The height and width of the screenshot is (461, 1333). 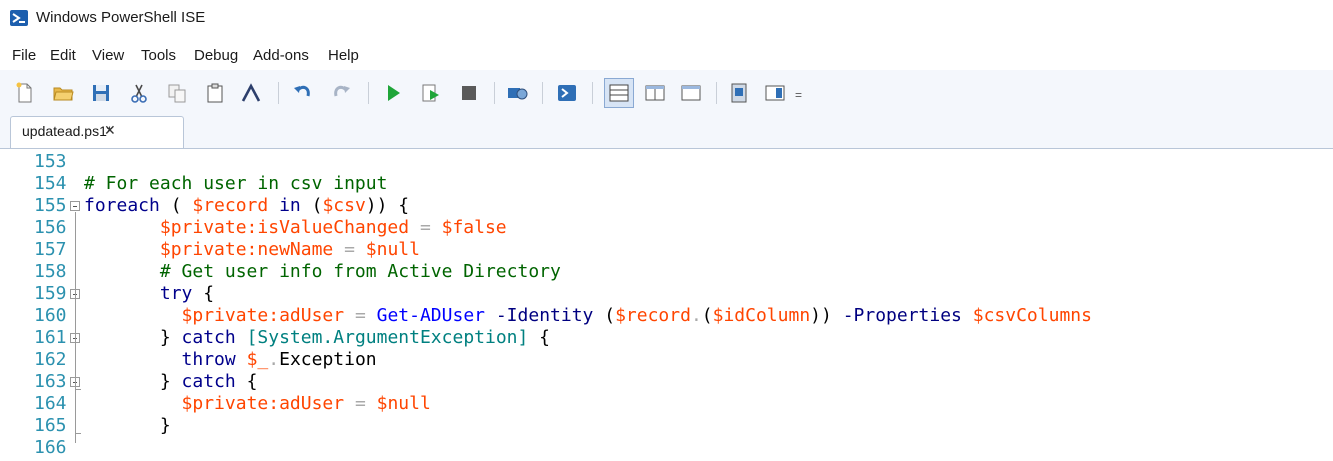 What do you see at coordinates (387, 337) in the screenshot?
I see `code-token: [System.ArgumentException]` at bounding box center [387, 337].